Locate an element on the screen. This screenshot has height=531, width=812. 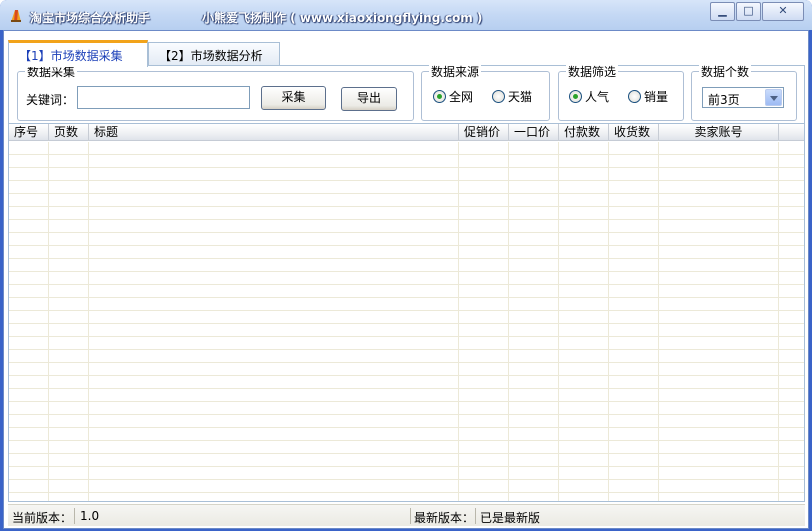
minimize-icon: ▁ is located at coordinates (722, 10).